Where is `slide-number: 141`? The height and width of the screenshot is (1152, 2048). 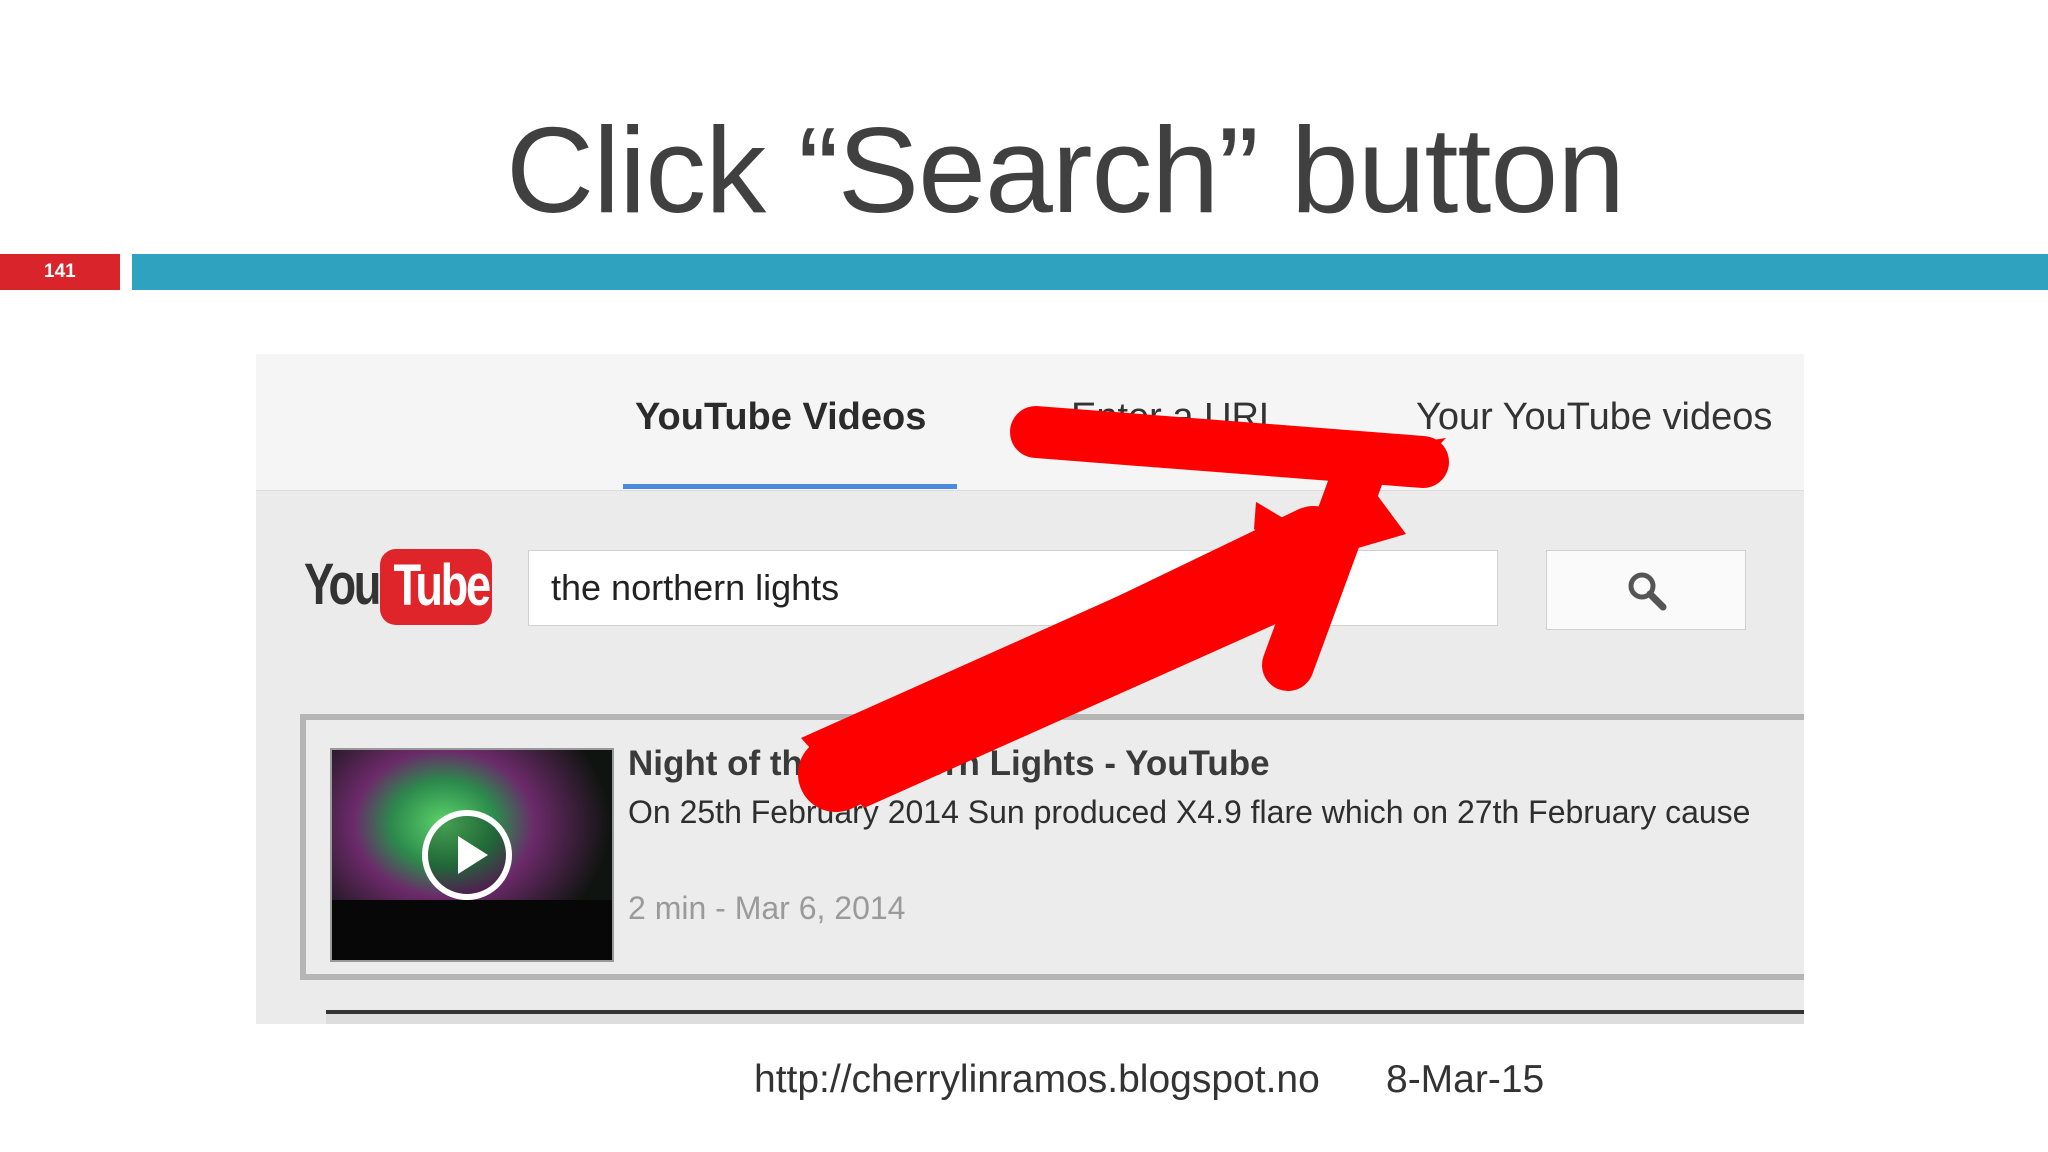 slide-number: 141 is located at coordinates (60, 272).